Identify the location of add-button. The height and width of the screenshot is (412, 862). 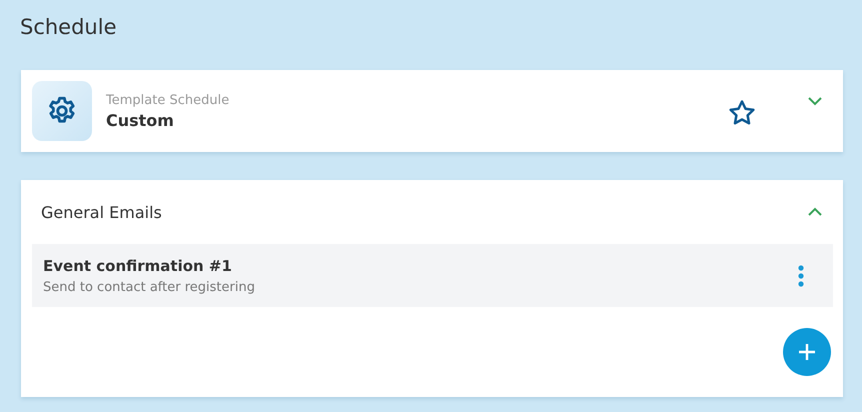
(807, 352).